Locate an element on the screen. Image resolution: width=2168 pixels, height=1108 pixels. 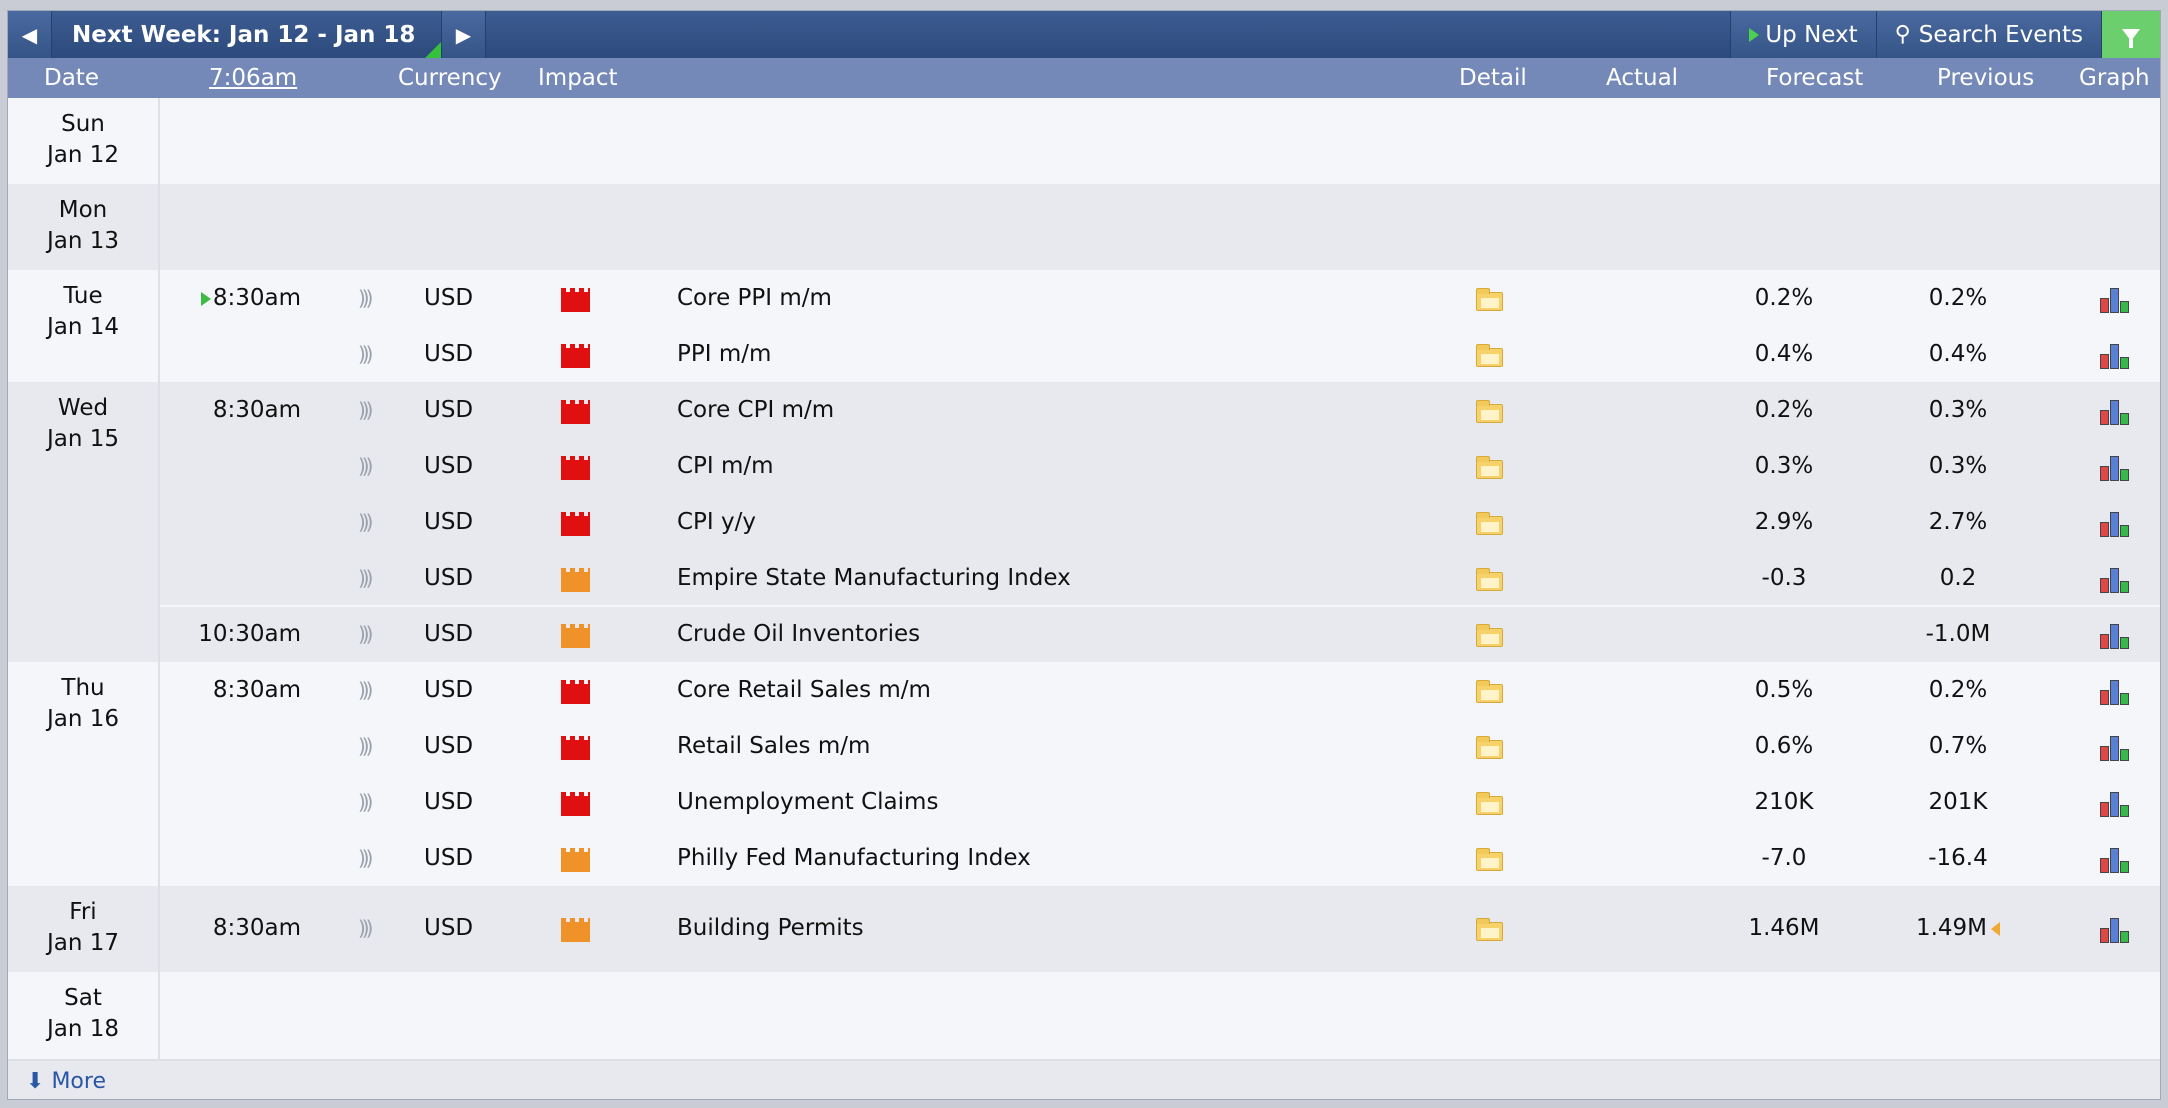
time-group-separator is located at coordinates (1160, 606).